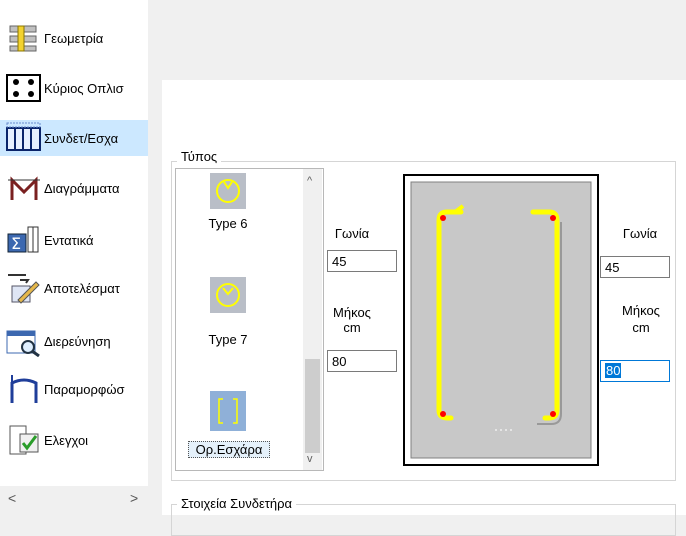 The height and width of the screenshot is (536, 686). What do you see at coordinates (84, 88) in the screenshot?
I see `nav-label: Κύριος Οπλισ` at bounding box center [84, 88].